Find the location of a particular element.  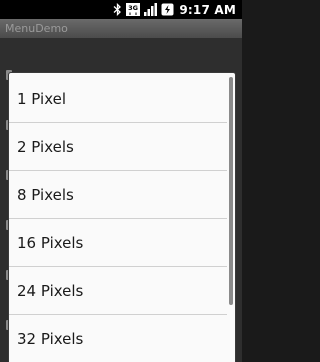

status-time: 9:17 AM is located at coordinates (207, 9).